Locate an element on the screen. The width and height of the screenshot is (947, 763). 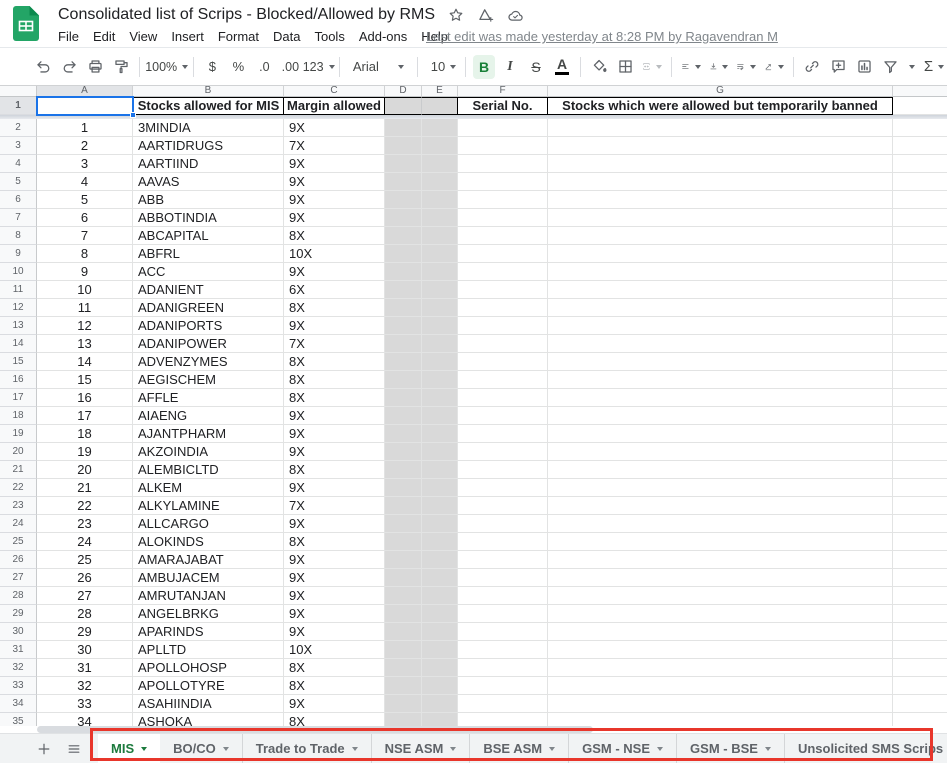
font-select: Arial is located at coordinates (378, 67).